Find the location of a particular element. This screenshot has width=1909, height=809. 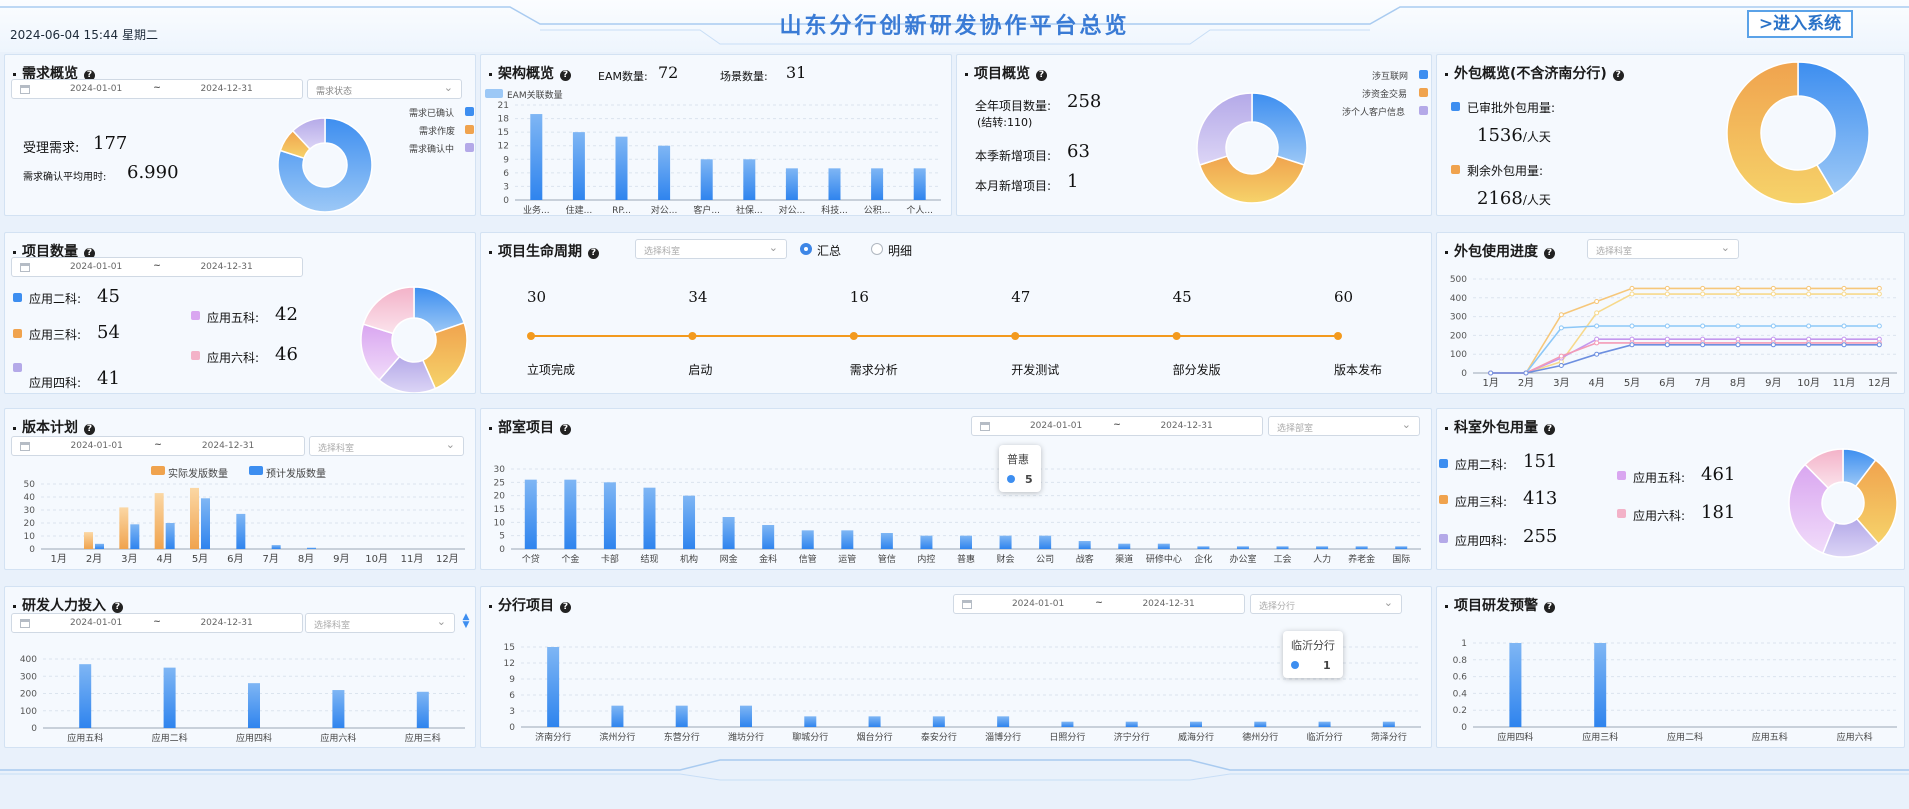

x-tick-label: 聊城分行 is located at coordinates (810, 737).